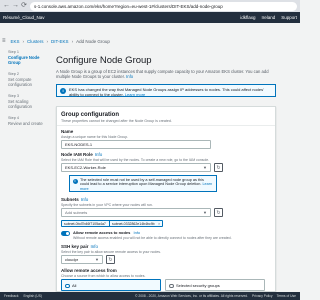 This screenshot has width=320, height=300. What do you see at coordinates (136, 212) in the screenshot?
I see `subnets-select: Add subnets ▼` at bounding box center [136, 212].